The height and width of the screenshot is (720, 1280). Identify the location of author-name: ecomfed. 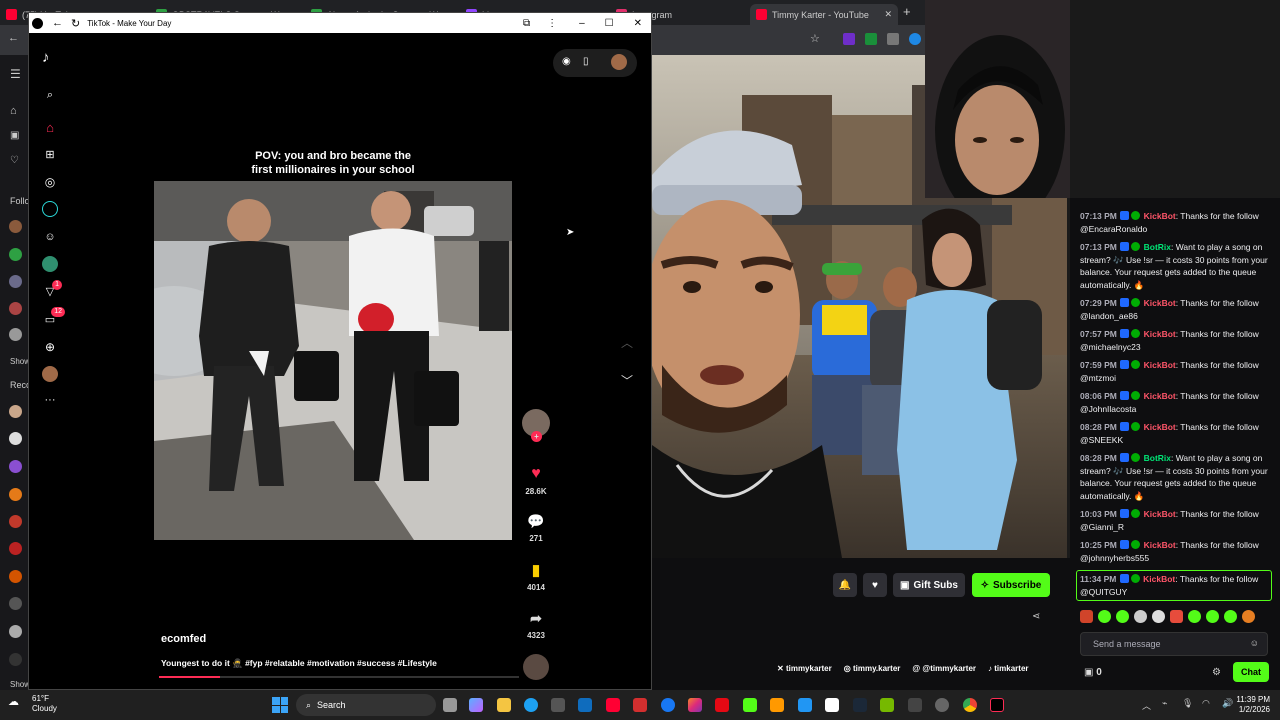
(183, 639).